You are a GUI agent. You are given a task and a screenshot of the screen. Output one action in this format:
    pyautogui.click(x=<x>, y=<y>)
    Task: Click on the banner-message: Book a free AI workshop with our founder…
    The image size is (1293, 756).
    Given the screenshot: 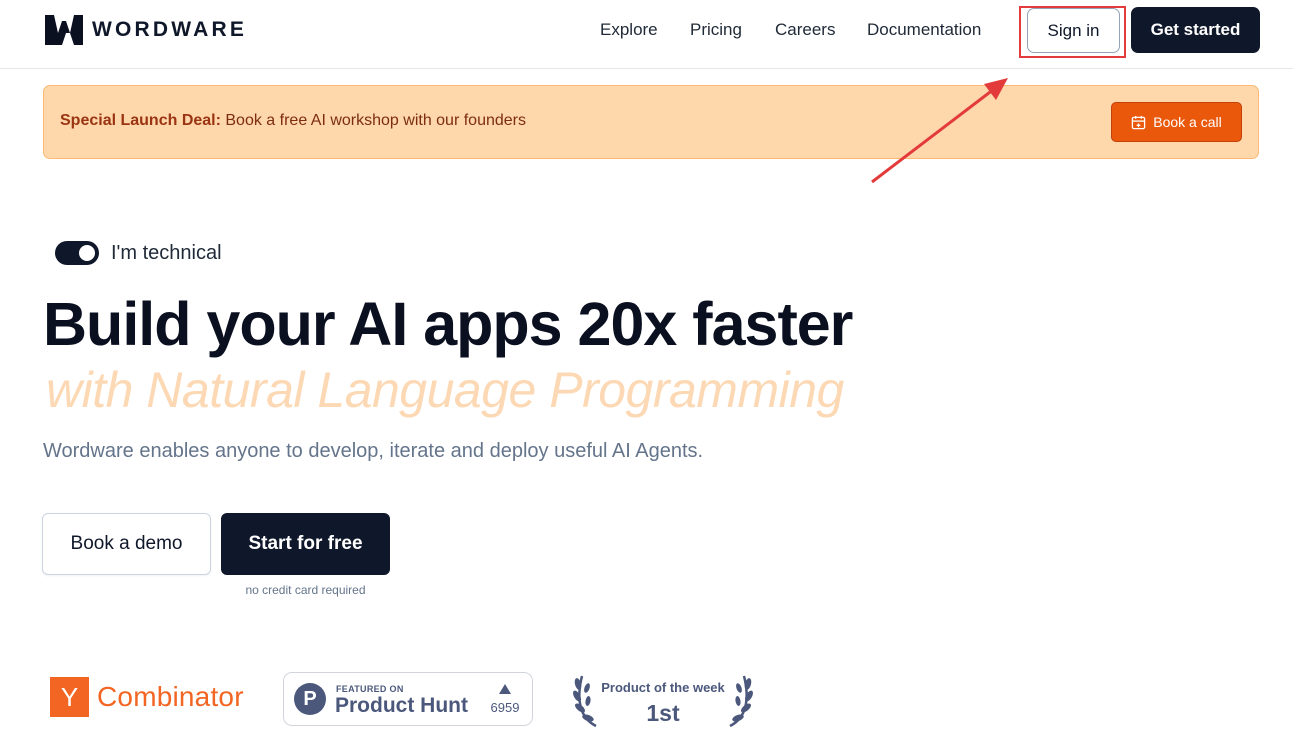 What is the action you would take?
    pyautogui.click(x=373, y=120)
    